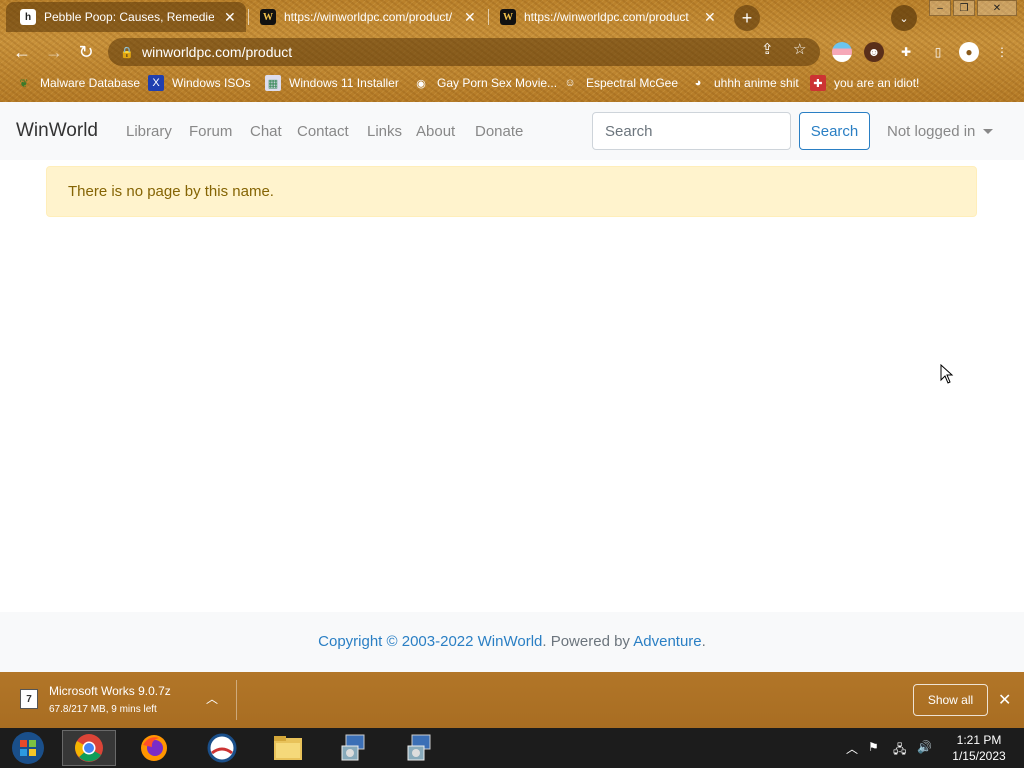  Describe the element at coordinates (767, 49) in the screenshot. I see `share-icon: ⇪` at that location.